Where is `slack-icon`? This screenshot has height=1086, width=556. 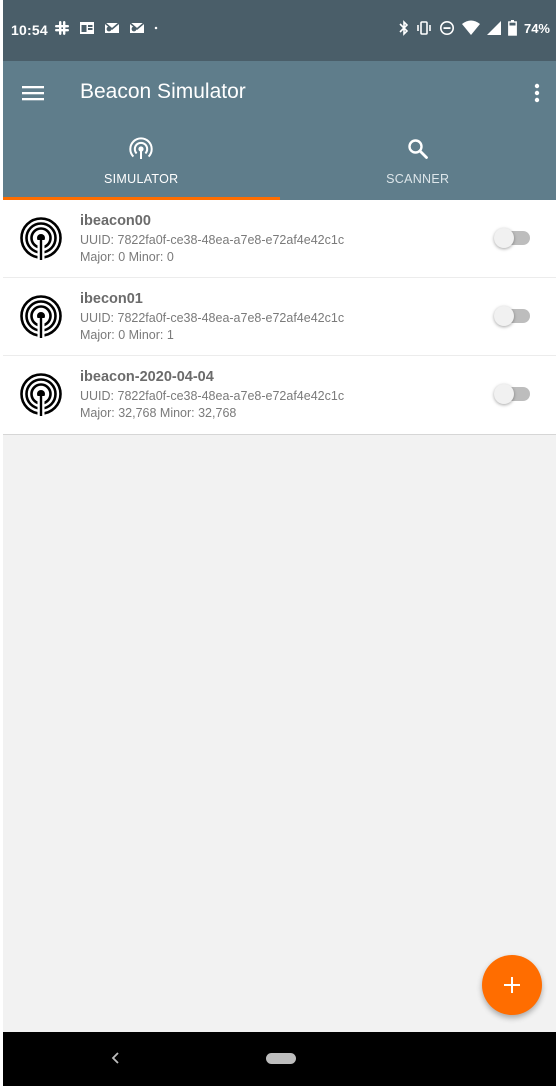
slack-icon is located at coordinates (62, 28).